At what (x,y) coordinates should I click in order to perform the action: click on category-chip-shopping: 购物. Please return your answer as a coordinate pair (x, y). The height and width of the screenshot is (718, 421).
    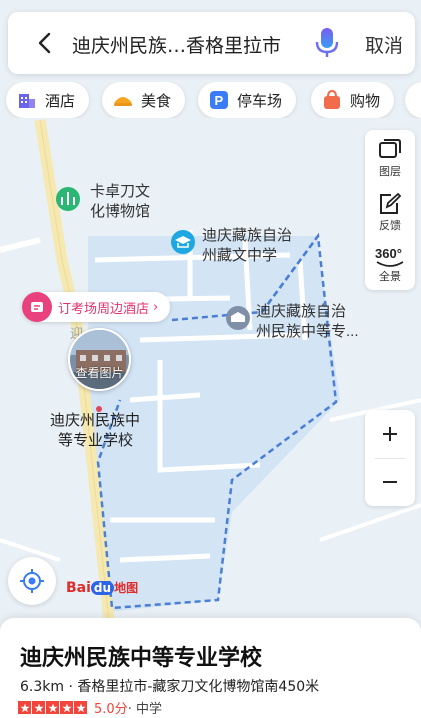
    Looking at the image, I should click on (353, 100).